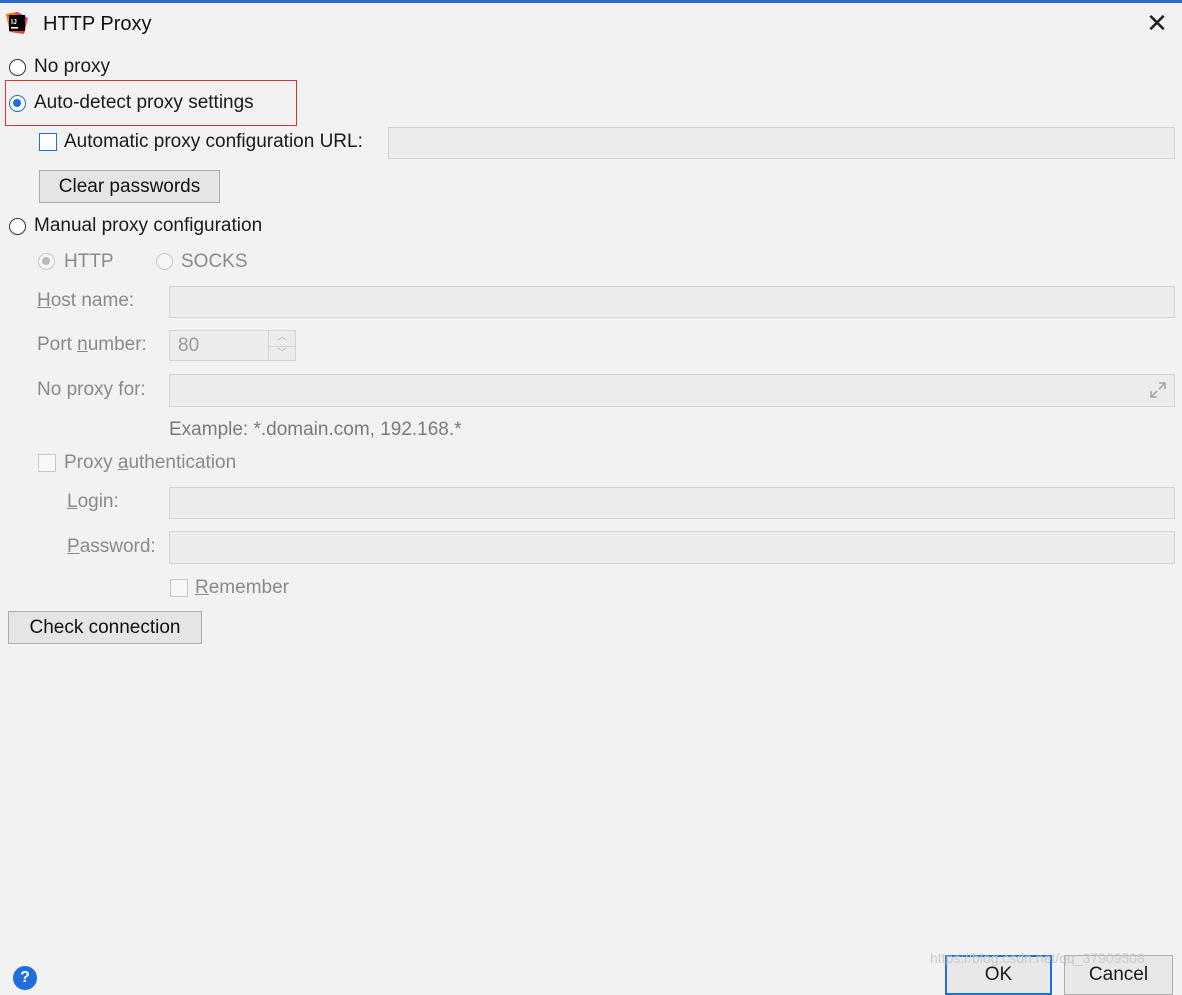 This screenshot has width=1182, height=995. I want to click on port-stepper: ︿ ﹀, so click(282, 345).